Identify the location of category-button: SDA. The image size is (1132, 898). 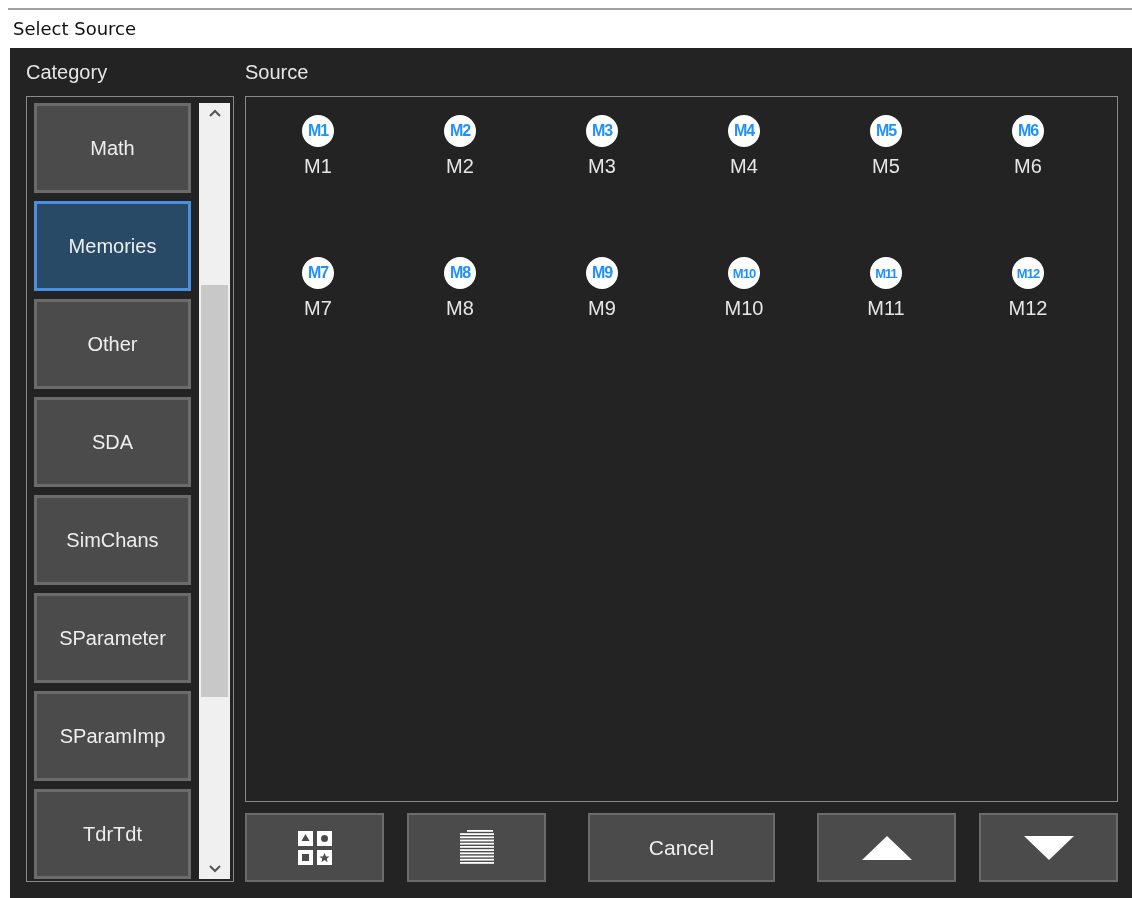
(112, 442).